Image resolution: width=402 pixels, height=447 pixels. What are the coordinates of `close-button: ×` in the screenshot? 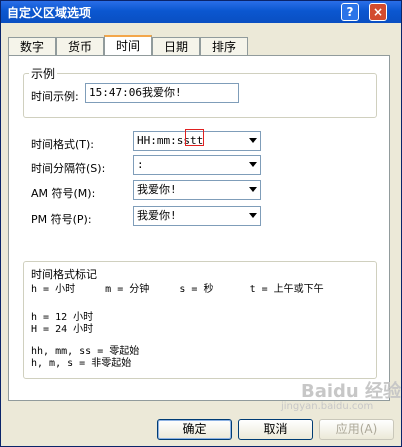 It's located at (378, 12).